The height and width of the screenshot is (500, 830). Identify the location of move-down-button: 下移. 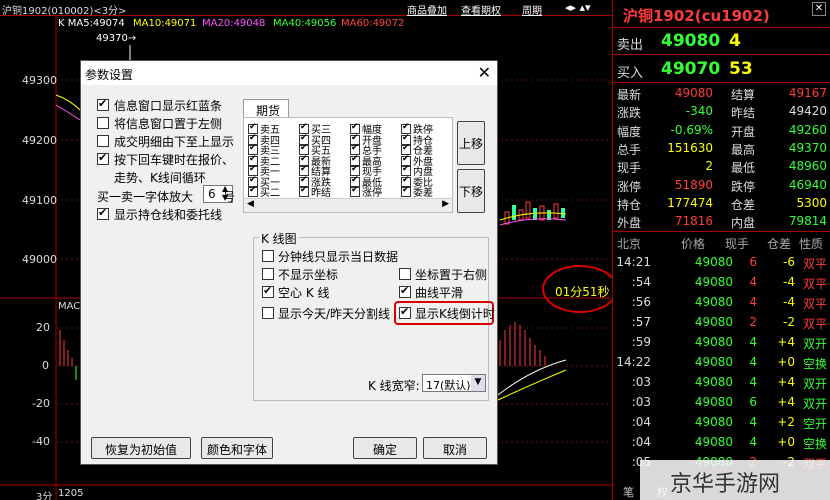
(471, 191).